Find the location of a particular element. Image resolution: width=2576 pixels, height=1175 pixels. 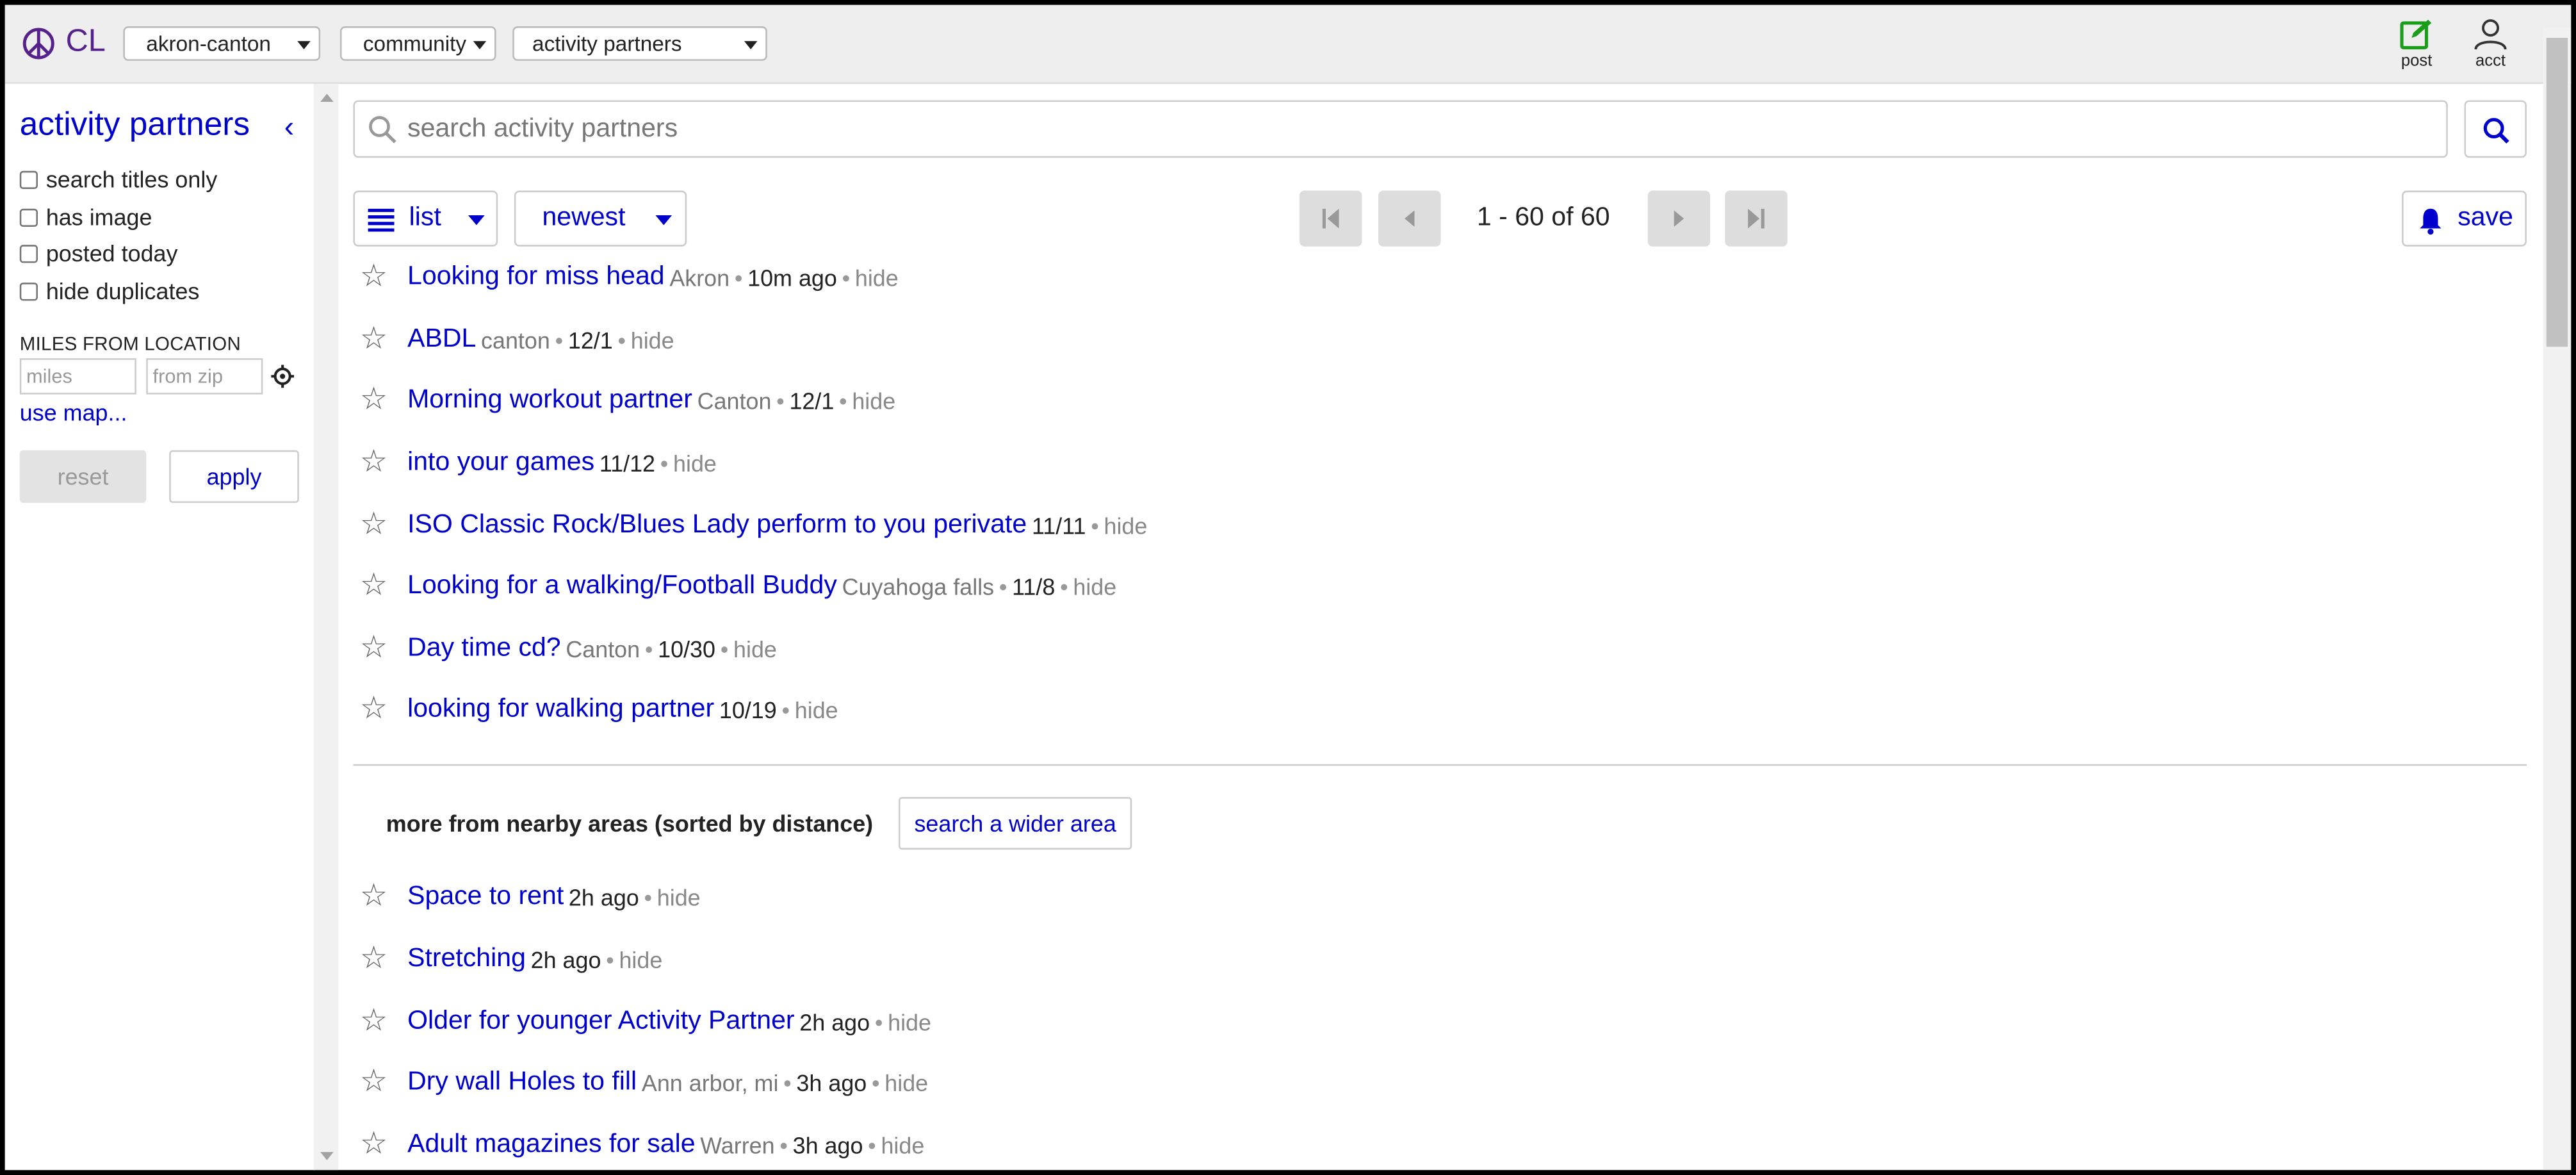

listing-date: 2h ago is located at coordinates (565, 959).